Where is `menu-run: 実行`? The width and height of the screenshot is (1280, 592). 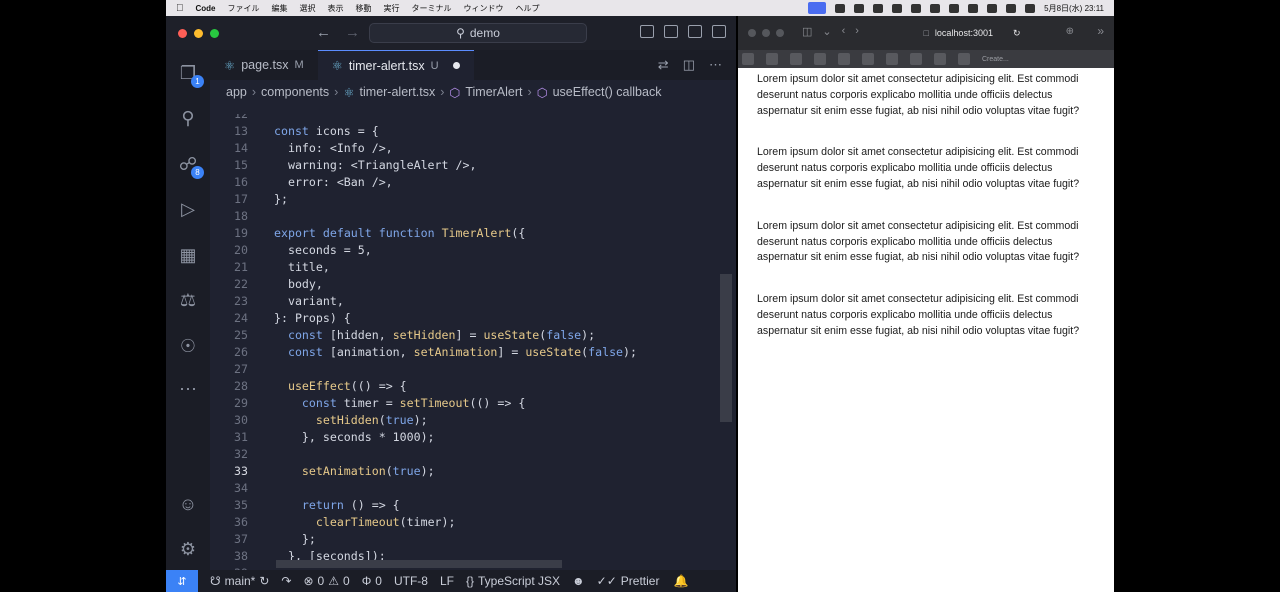
menu-run: 実行 is located at coordinates (392, 8).